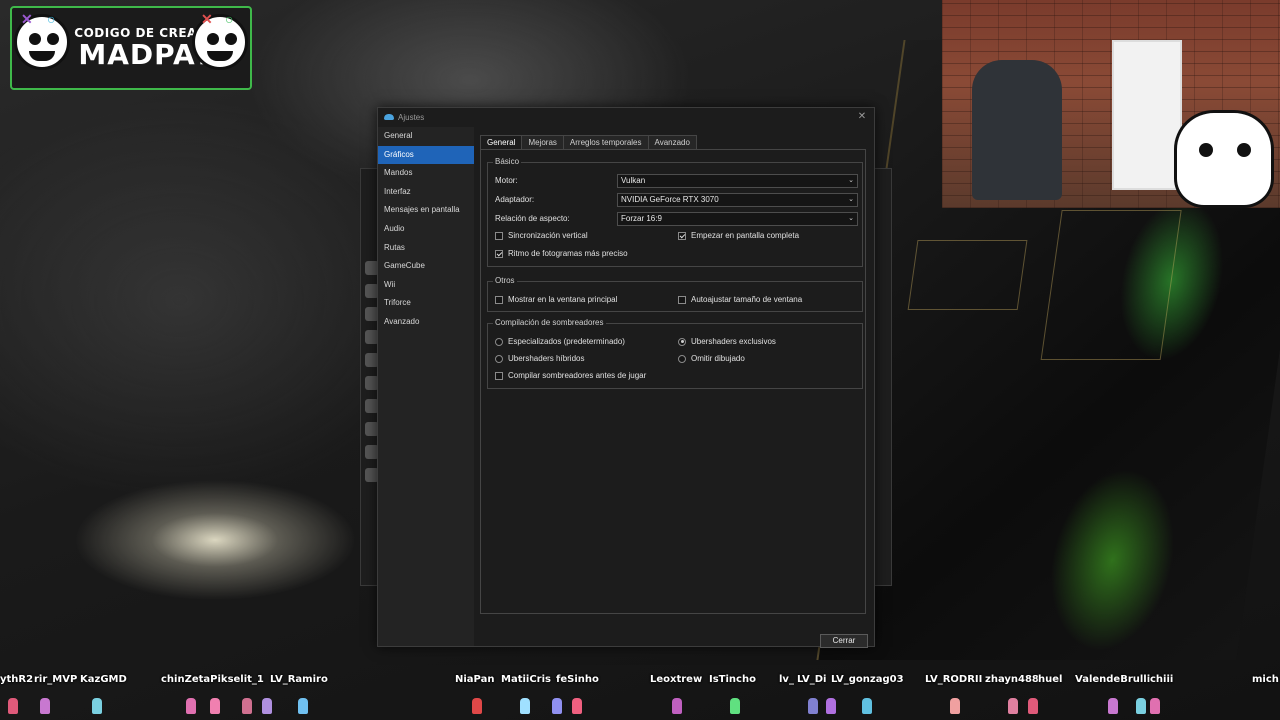 The height and width of the screenshot is (720, 1280). What do you see at coordinates (426, 248) in the screenshot?
I see `sidebar-item-paths: Rutas` at bounding box center [426, 248].